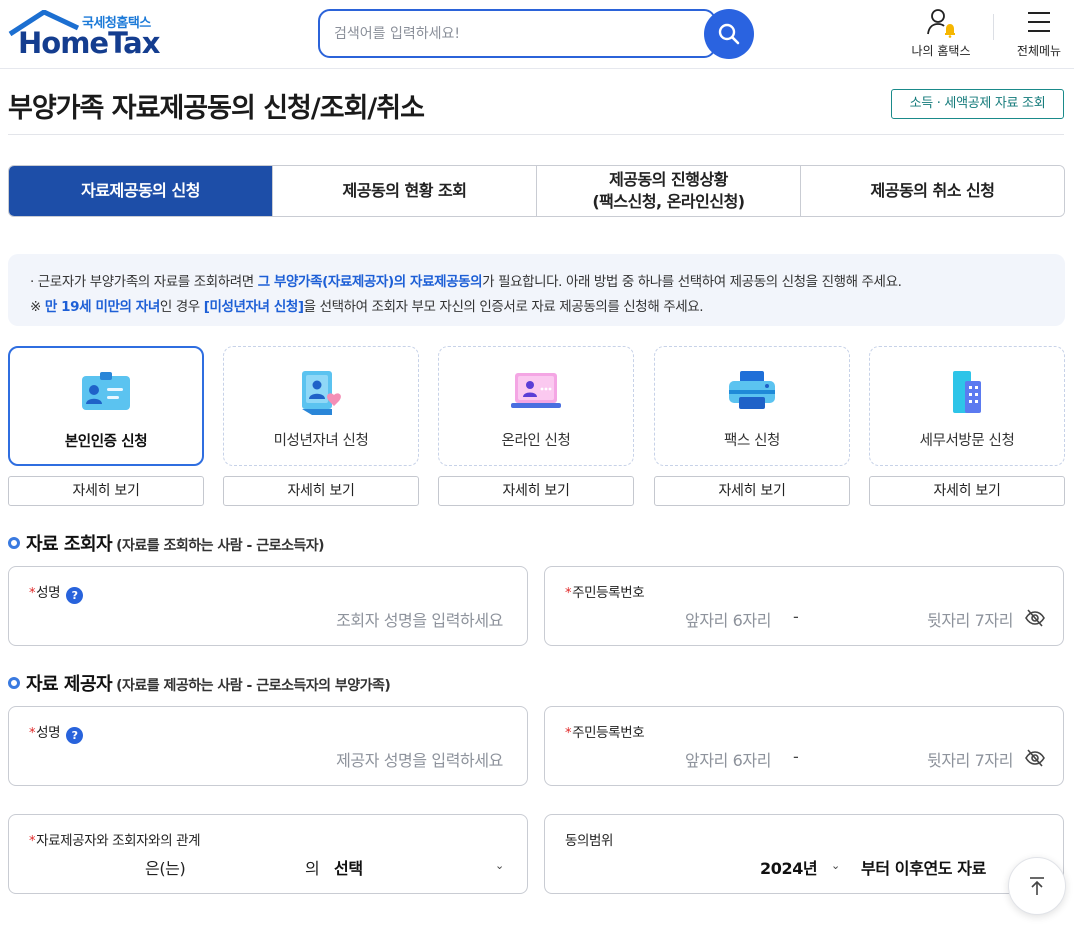  Describe the element at coordinates (1039, 34) in the screenshot. I see `all-menu-button: 전체메뉴` at that location.